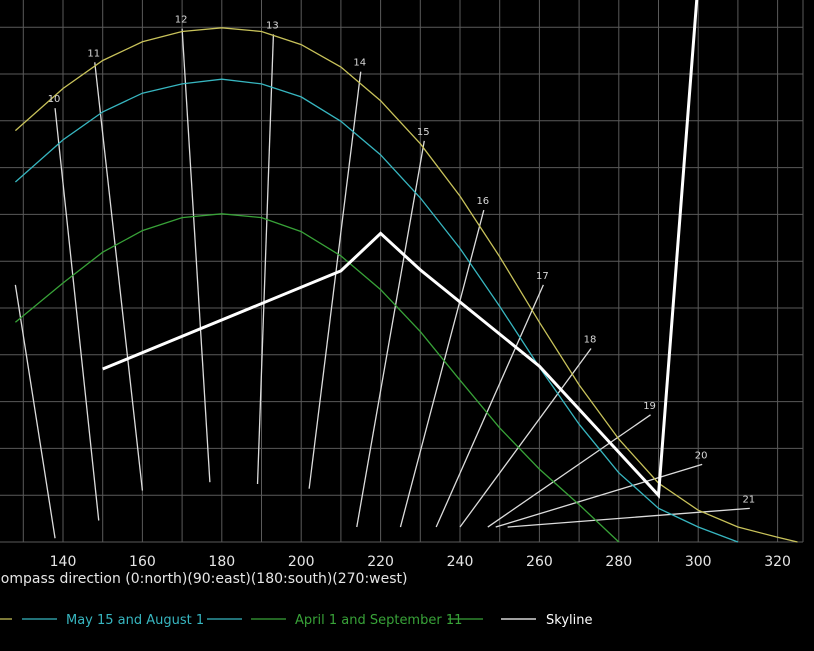 The image size is (814, 651). Describe the element at coordinates (423, 132) in the screenshot. I see `hour-label-15: 15` at that location.